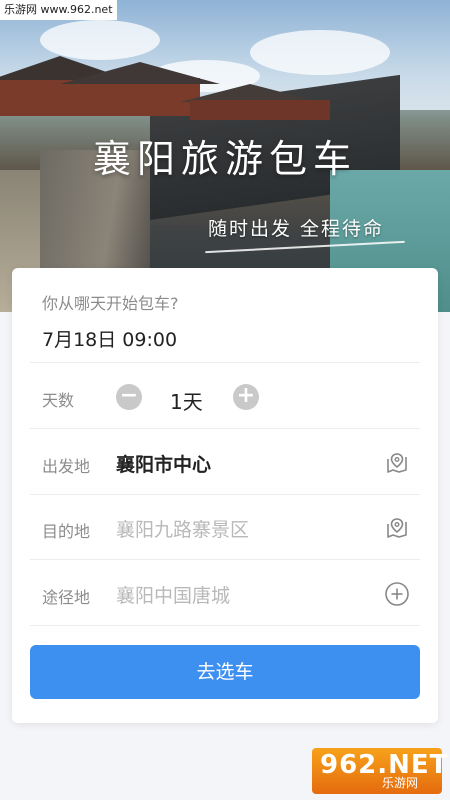 This screenshot has width=450, height=800. I want to click on plus-button: +, so click(246, 397).